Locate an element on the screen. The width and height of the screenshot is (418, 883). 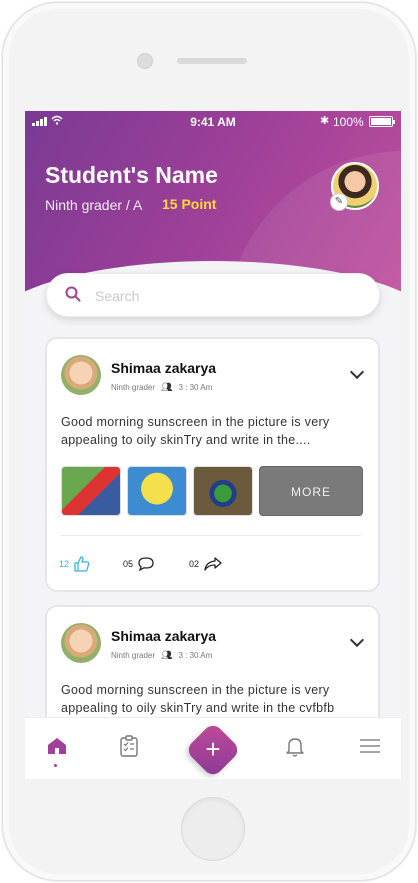
active-indicator is located at coordinates (55, 765).